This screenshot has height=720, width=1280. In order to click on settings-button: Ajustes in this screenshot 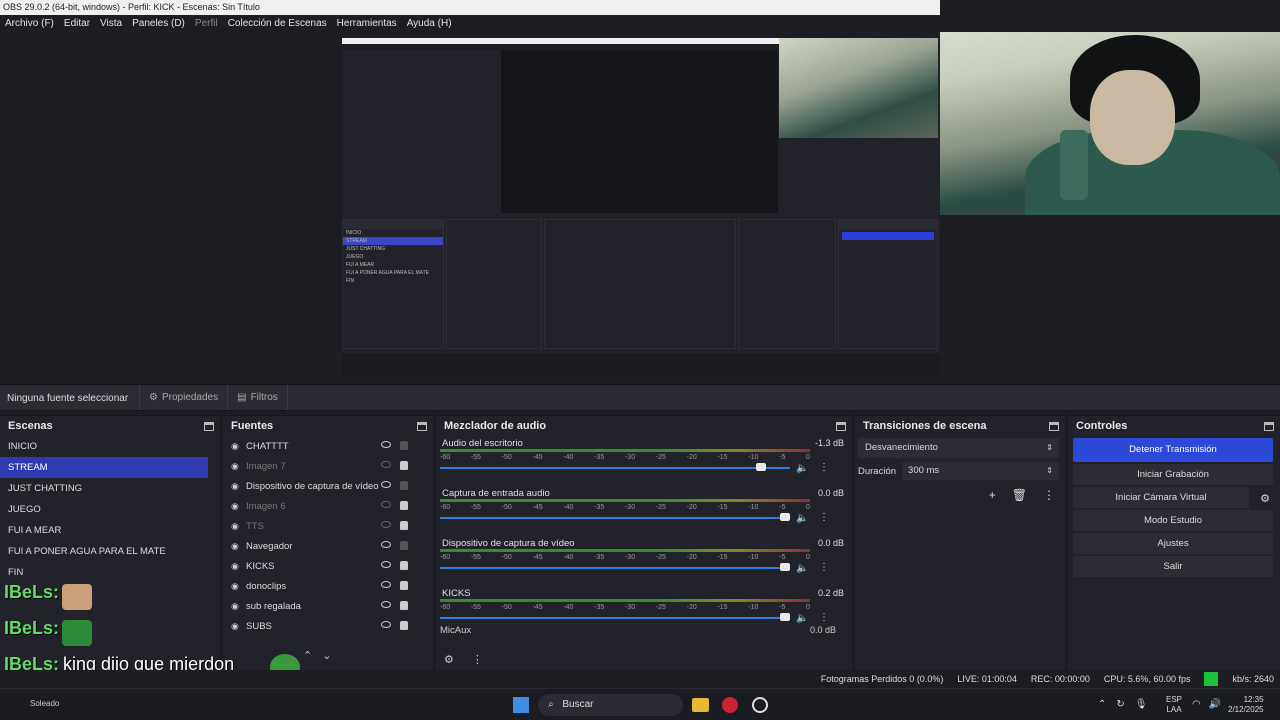, I will do `click(1173, 543)`.